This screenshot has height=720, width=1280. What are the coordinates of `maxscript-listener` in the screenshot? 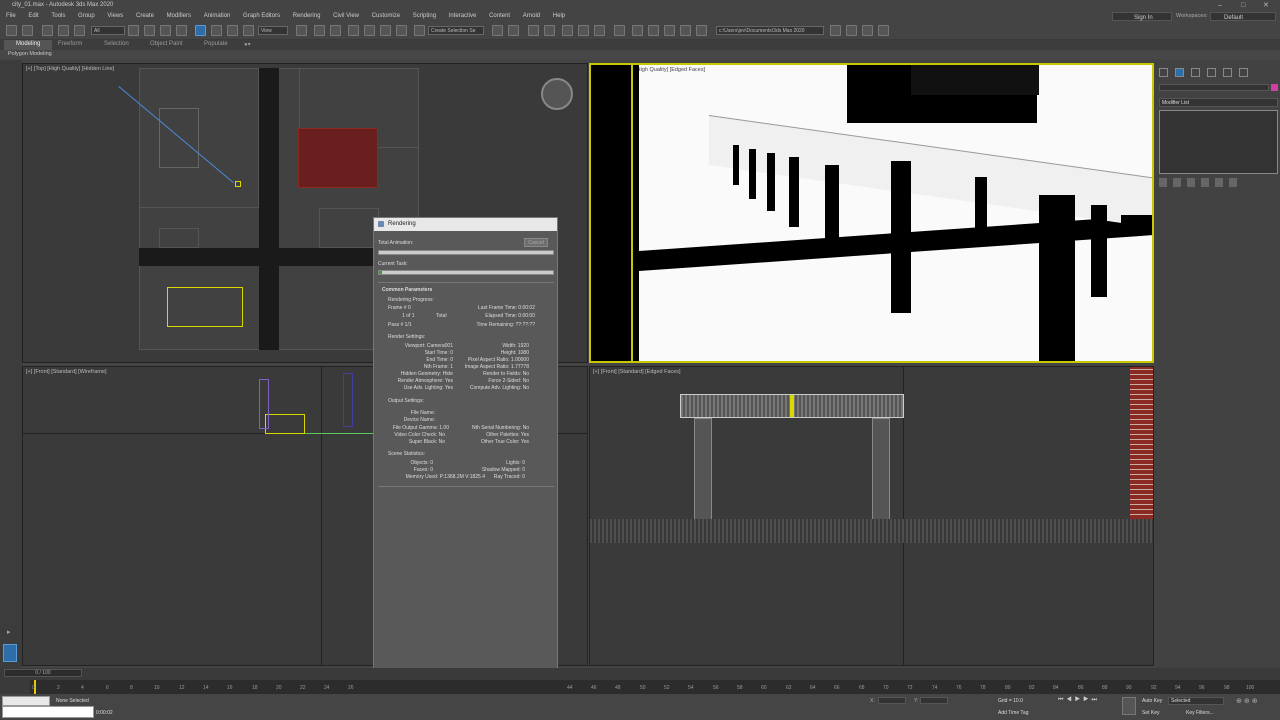 It's located at (26, 701).